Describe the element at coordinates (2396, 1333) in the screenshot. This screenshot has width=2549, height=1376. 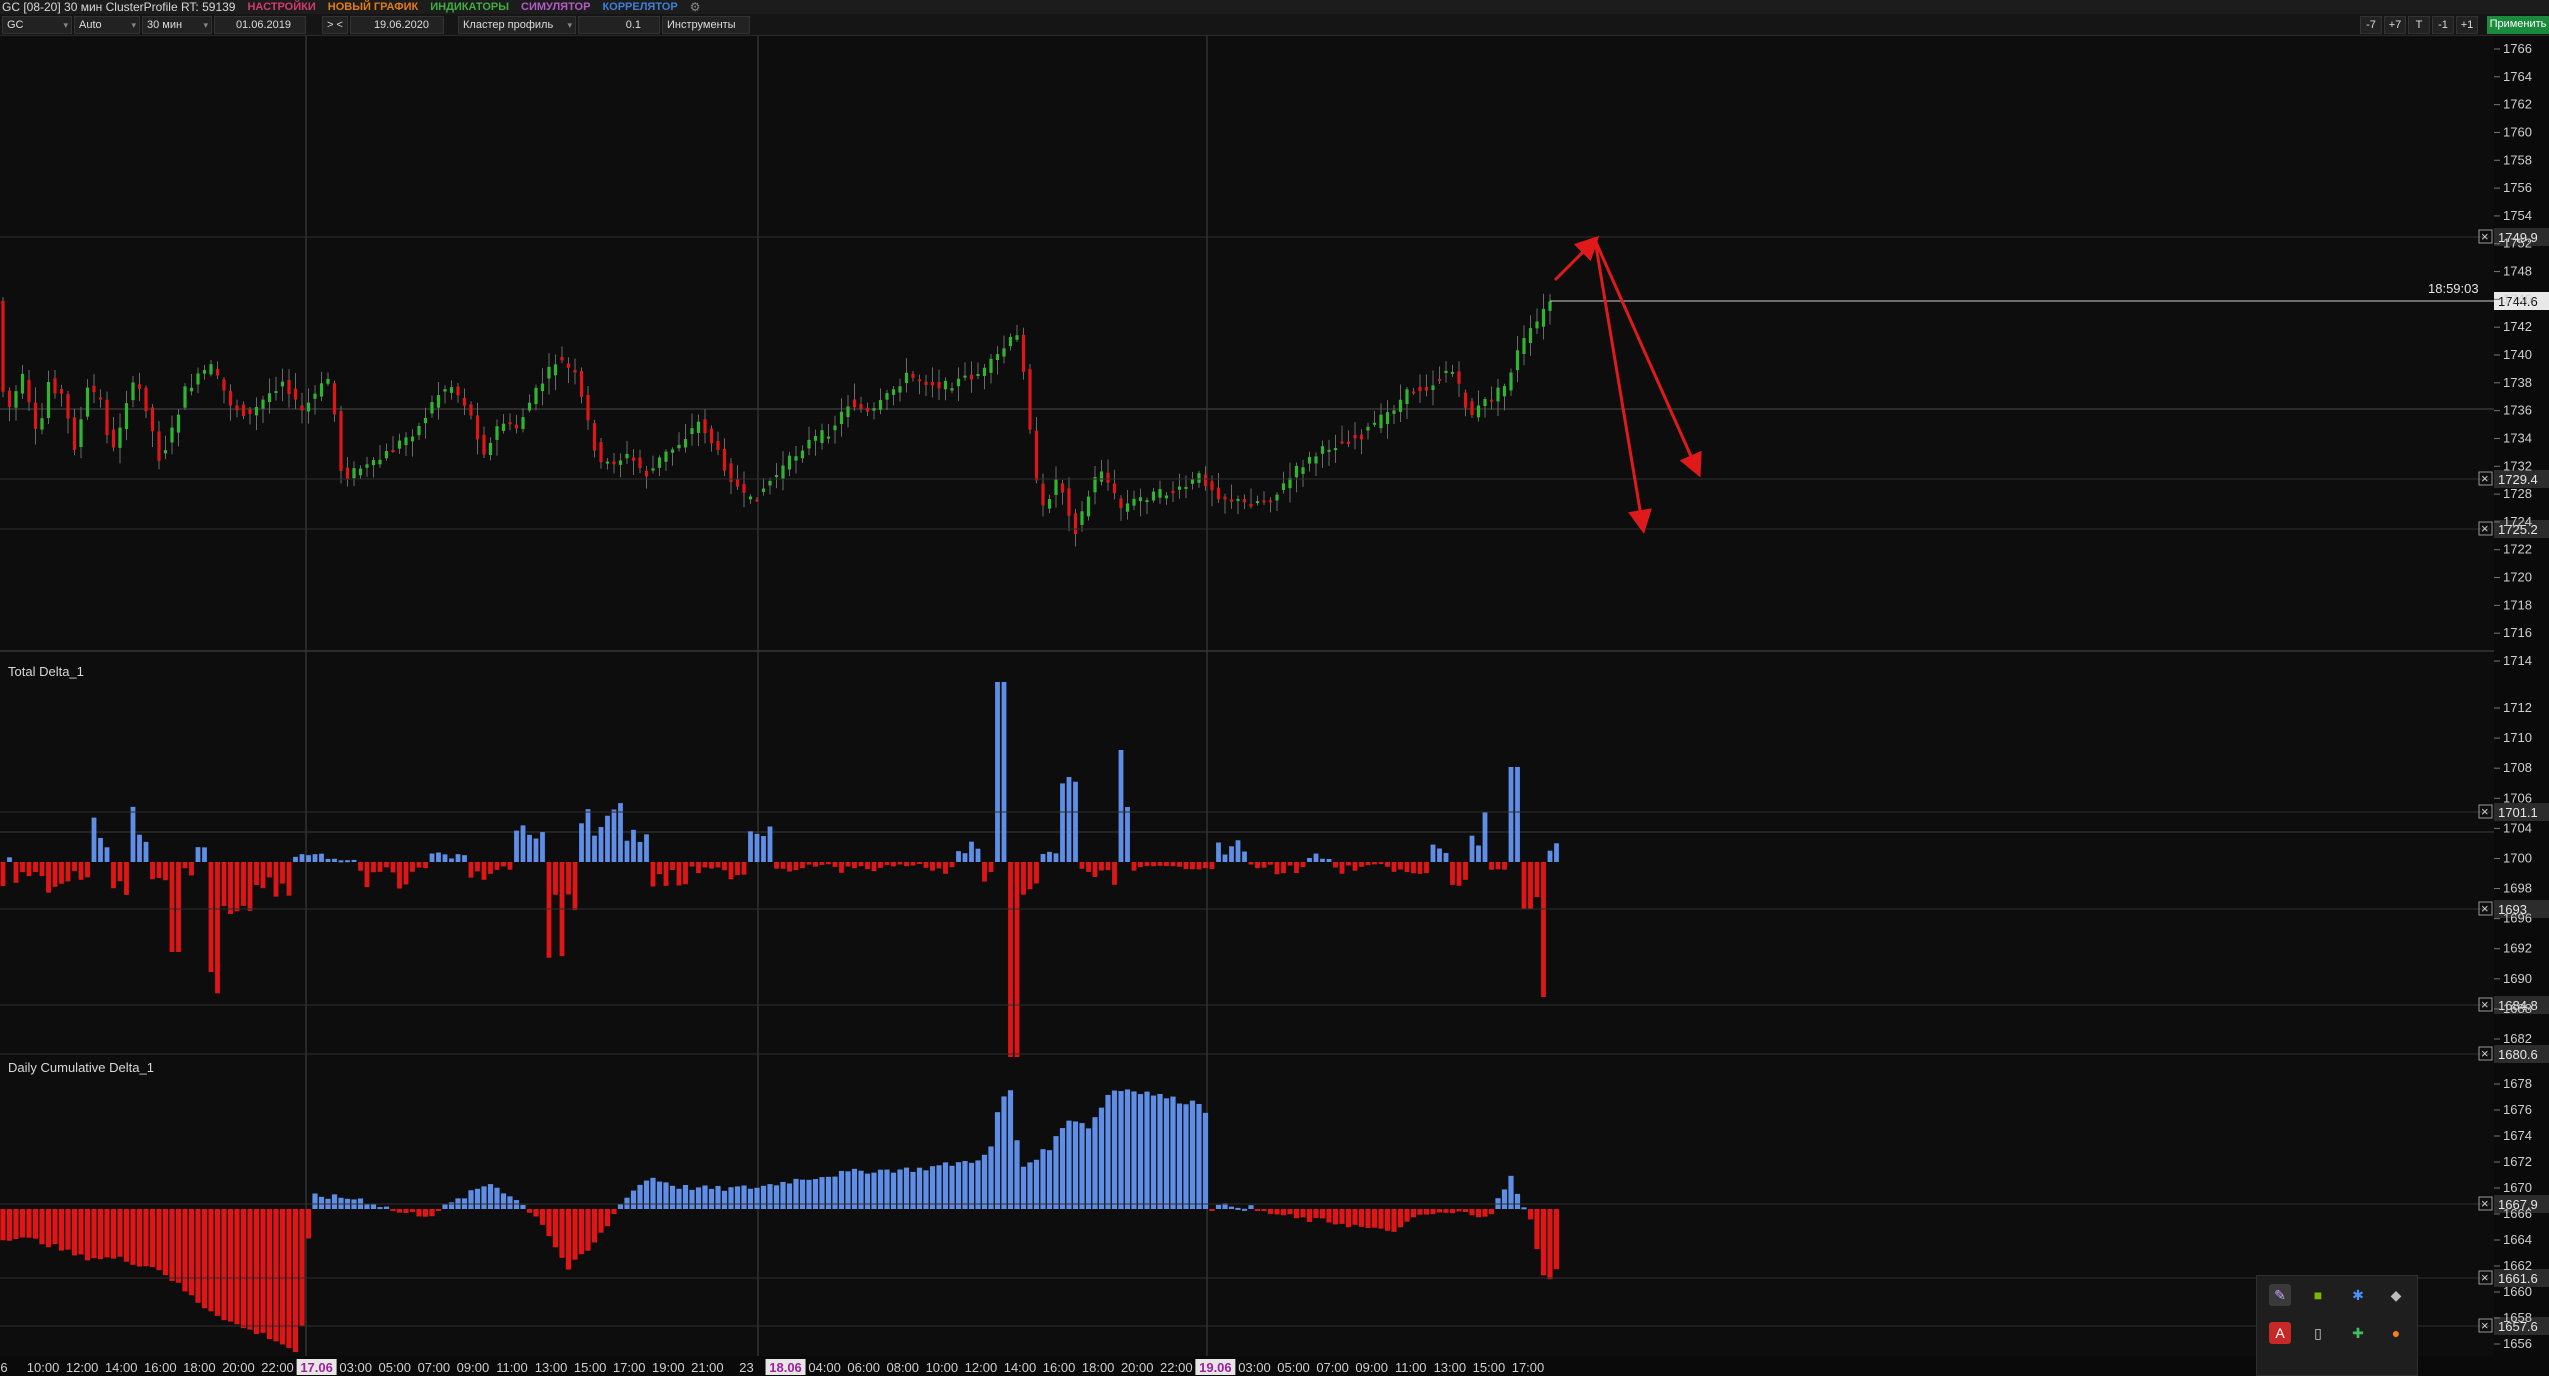
I see `fire-icon: ●` at that location.